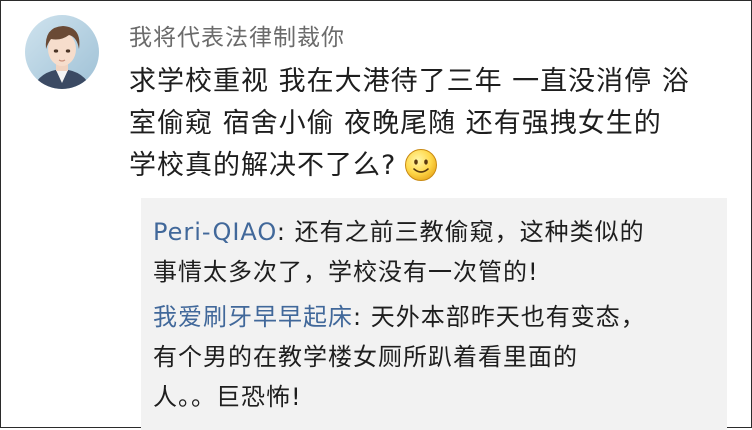  I want to click on reply-author-link: Peri-QIAO, so click(215, 232).